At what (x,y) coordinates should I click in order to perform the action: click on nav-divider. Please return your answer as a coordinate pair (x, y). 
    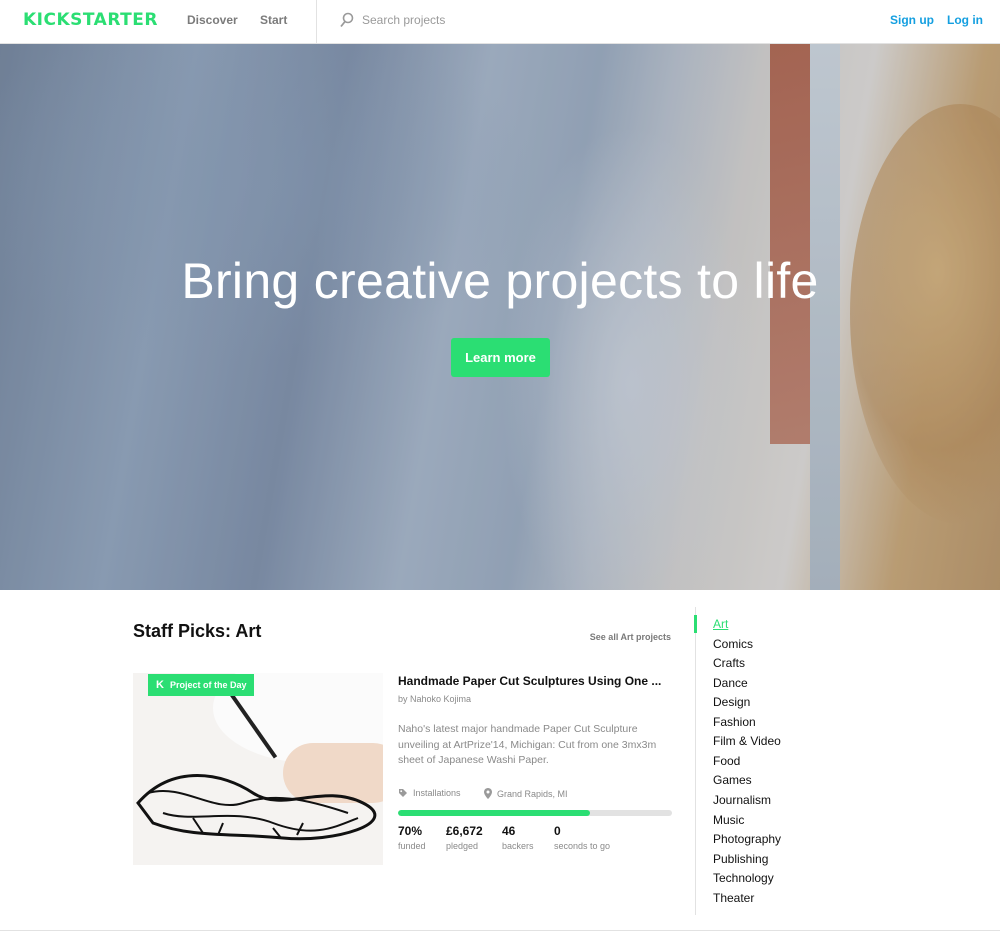
    Looking at the image, I should click on (316, 21).